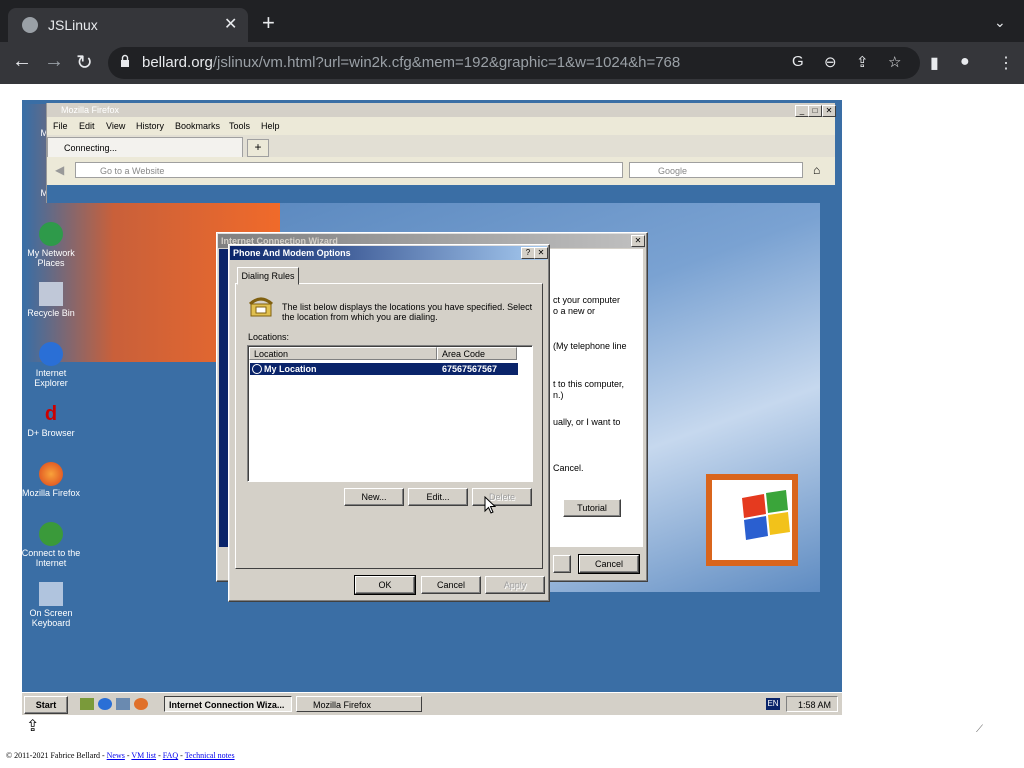 Image resolution: width=1024 pixels, height=768 pixels. I want to click on minimize-button: _, so click(802, 111).